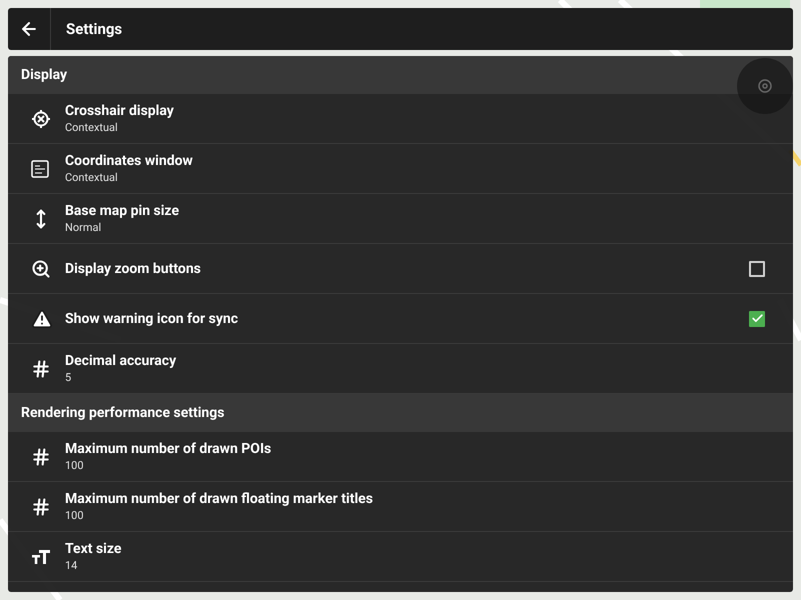  Describe the element at coordinates (41, 118) in the screenshot. I see `crosshair-icon` at that location.